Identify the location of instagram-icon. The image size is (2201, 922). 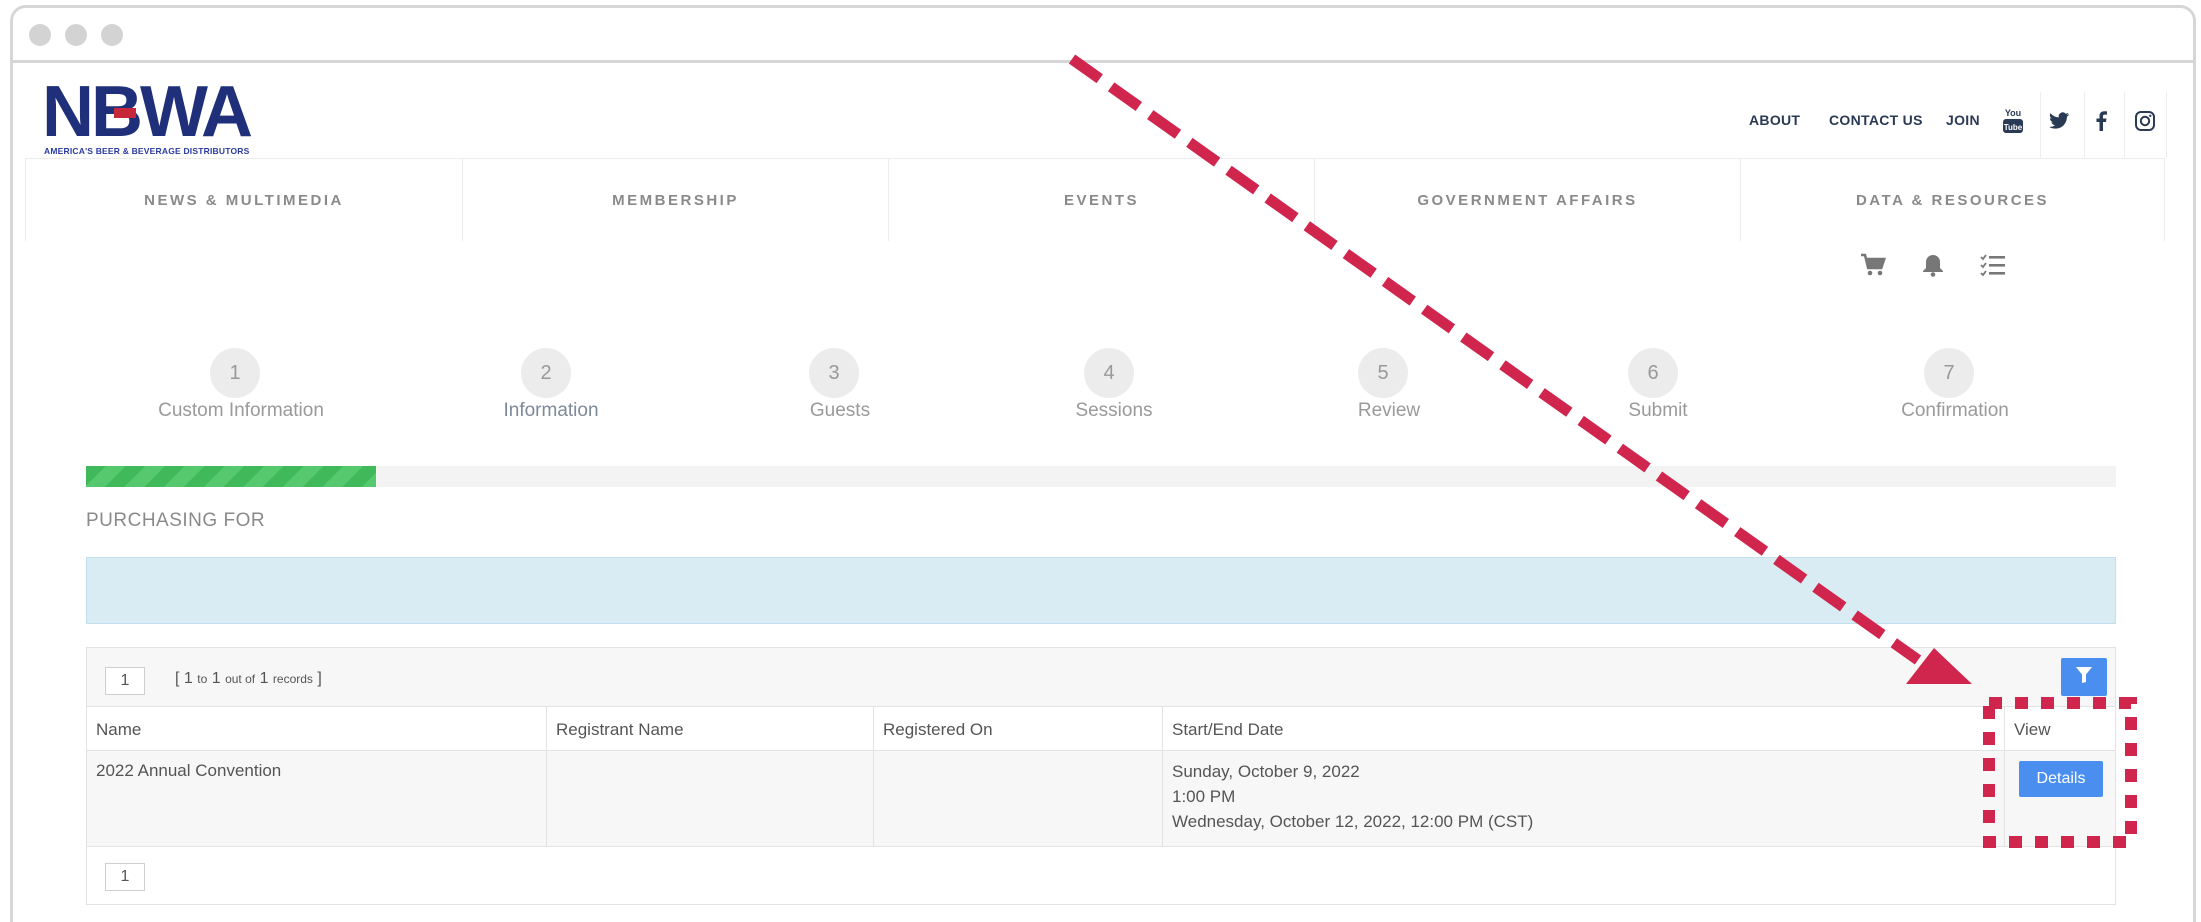
(2145, 121).